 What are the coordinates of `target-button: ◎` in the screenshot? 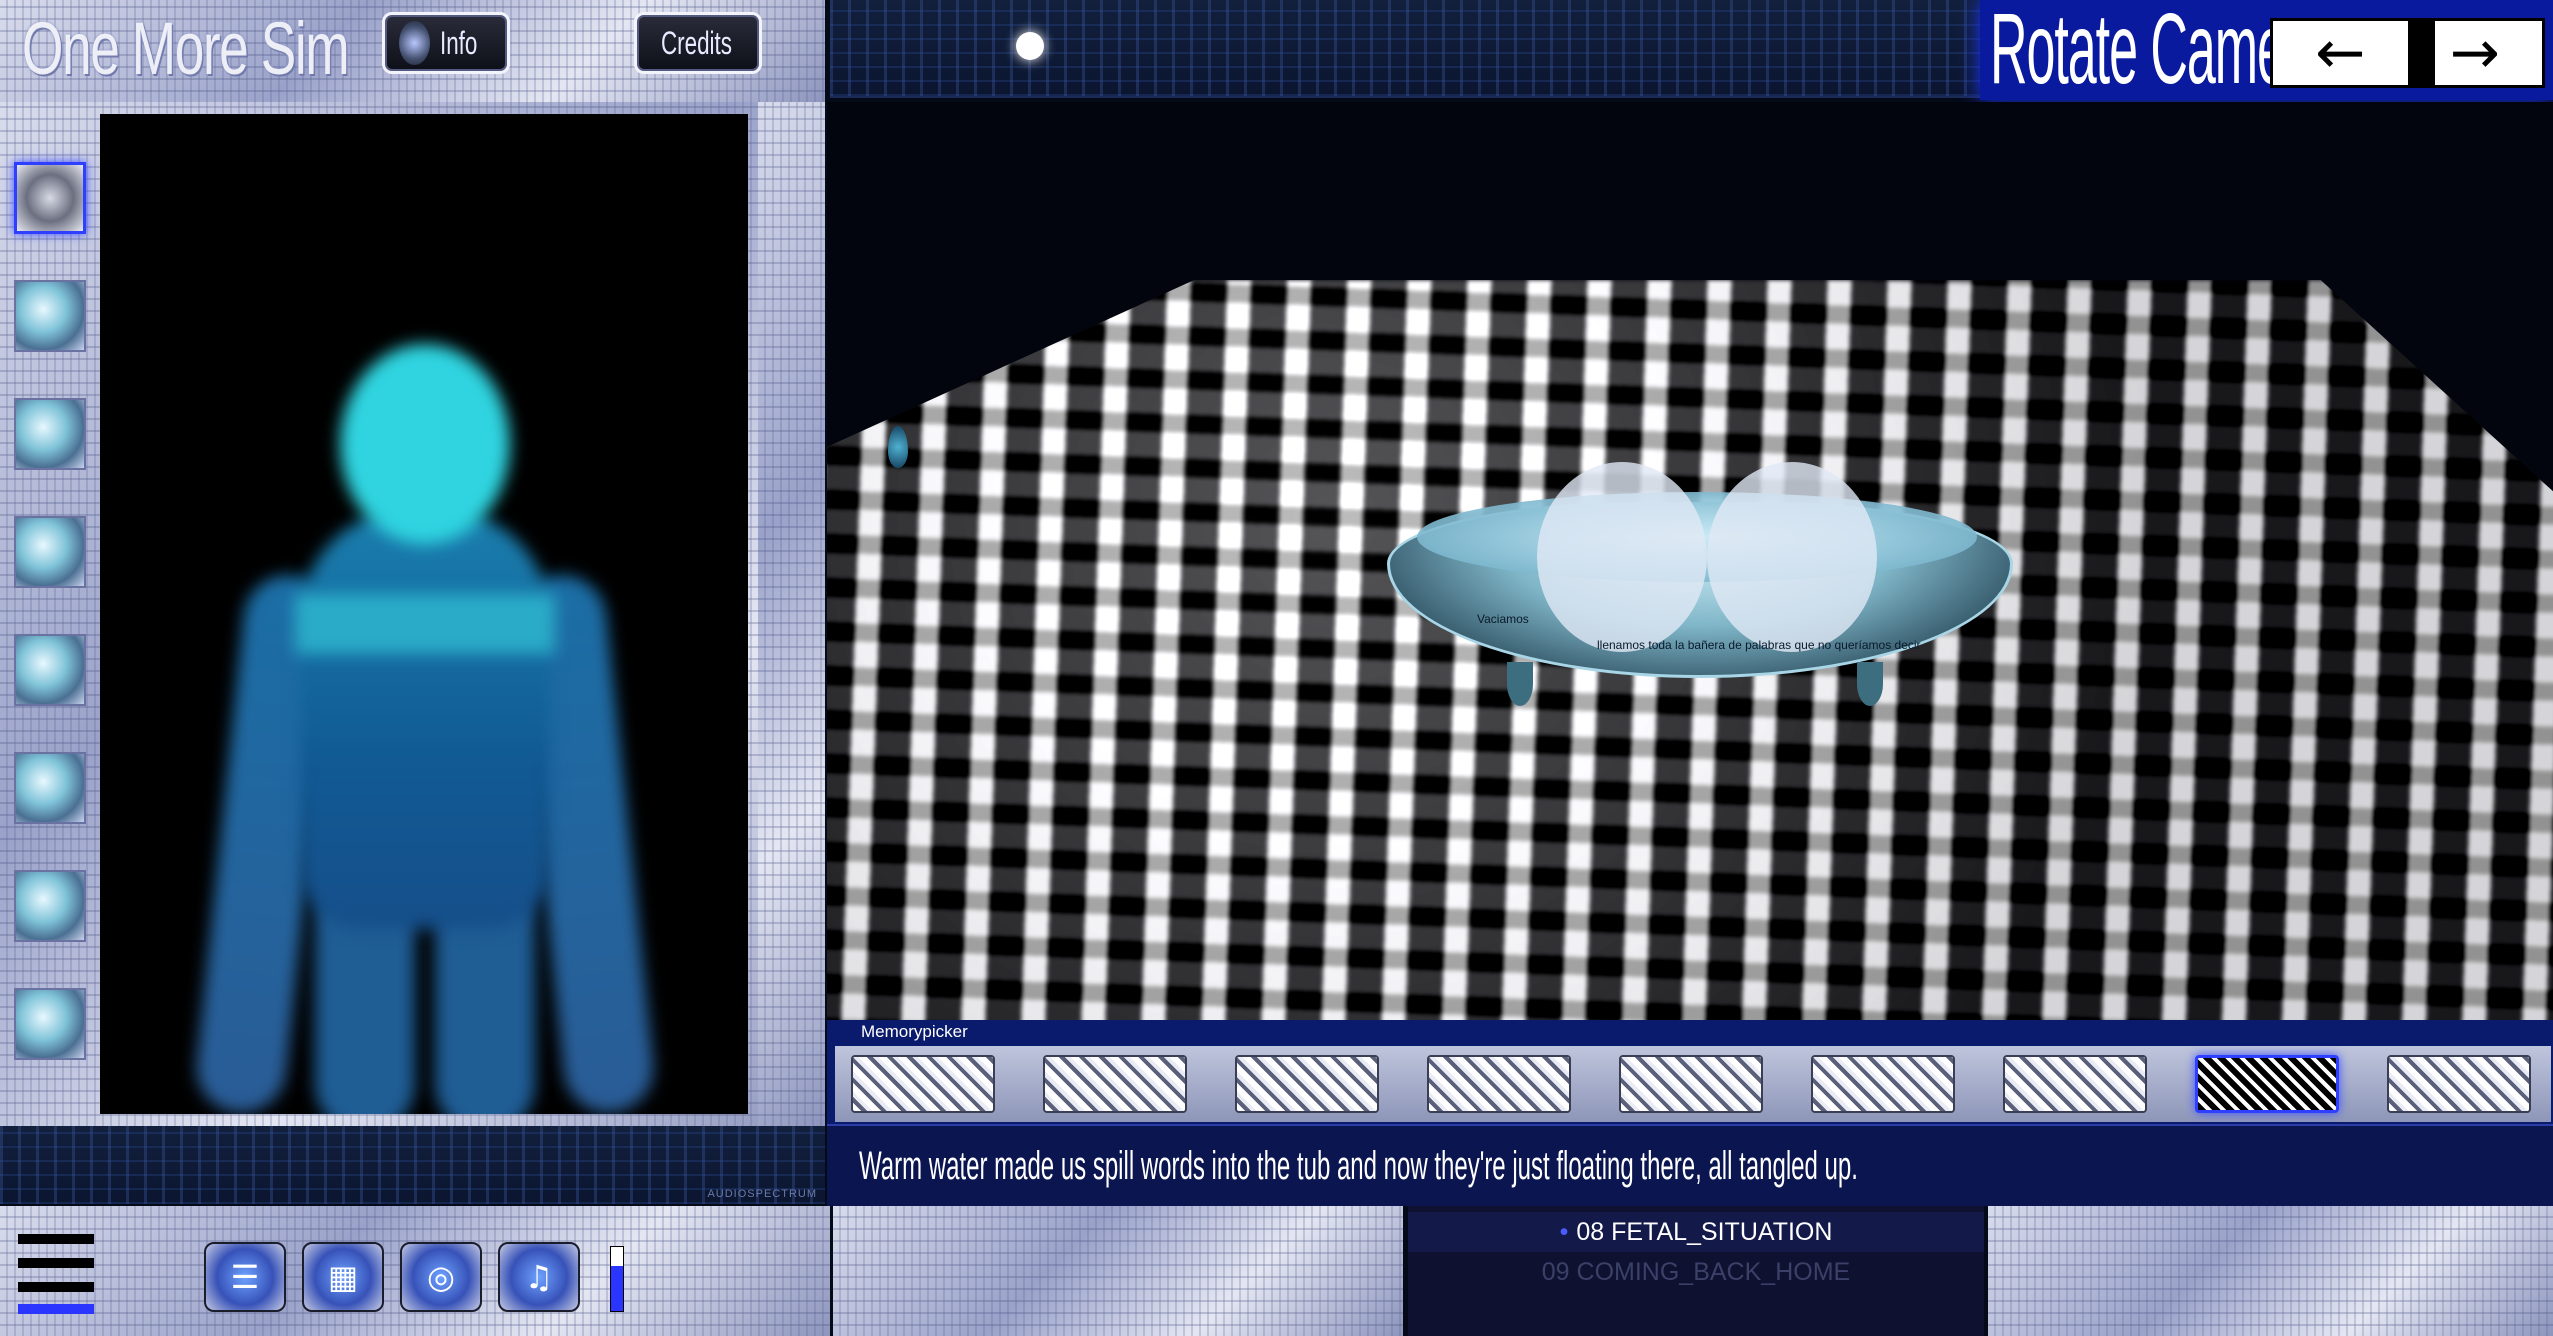 It's located at (441, 1277).